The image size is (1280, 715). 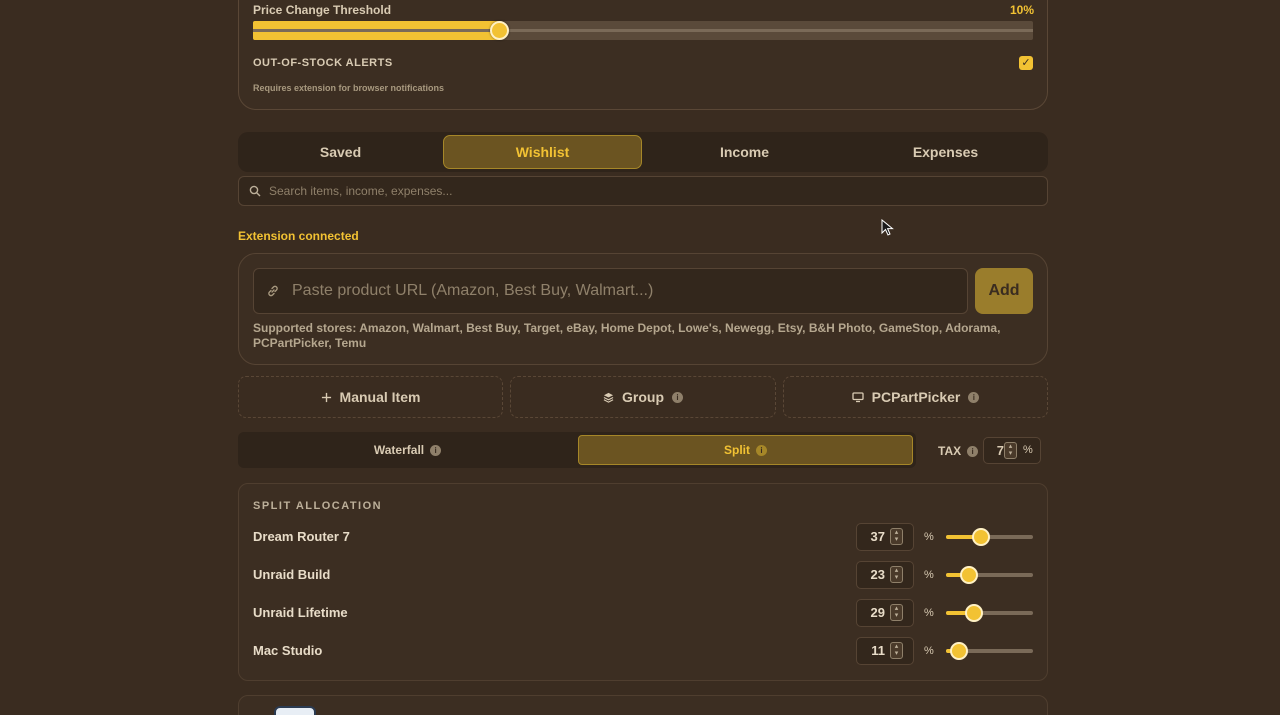 What do you see at coordinates (1000, 450) in the screenshot?
I see `tax-value: 7` at bounding box center [1000, 450].